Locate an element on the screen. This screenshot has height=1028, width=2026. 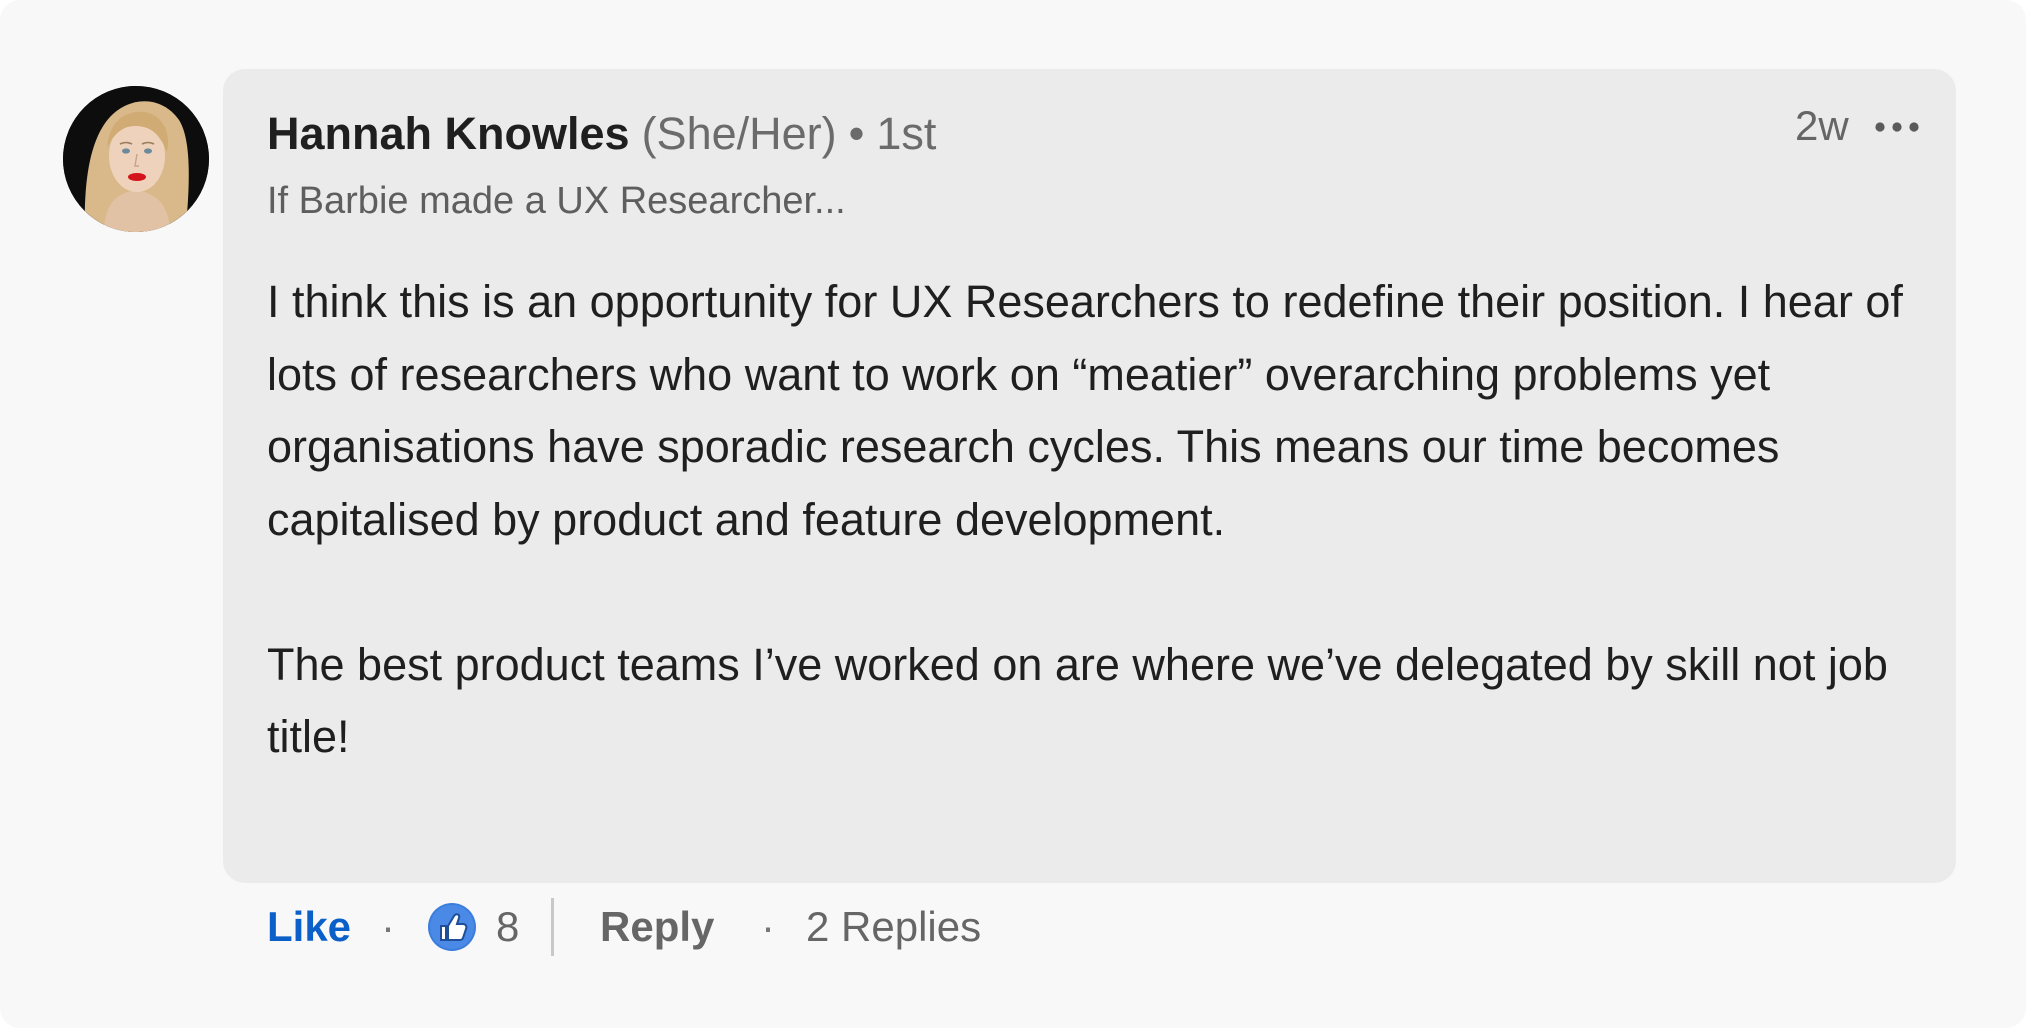
replies-link: 2 Replies is located at coordinates (893, 927).